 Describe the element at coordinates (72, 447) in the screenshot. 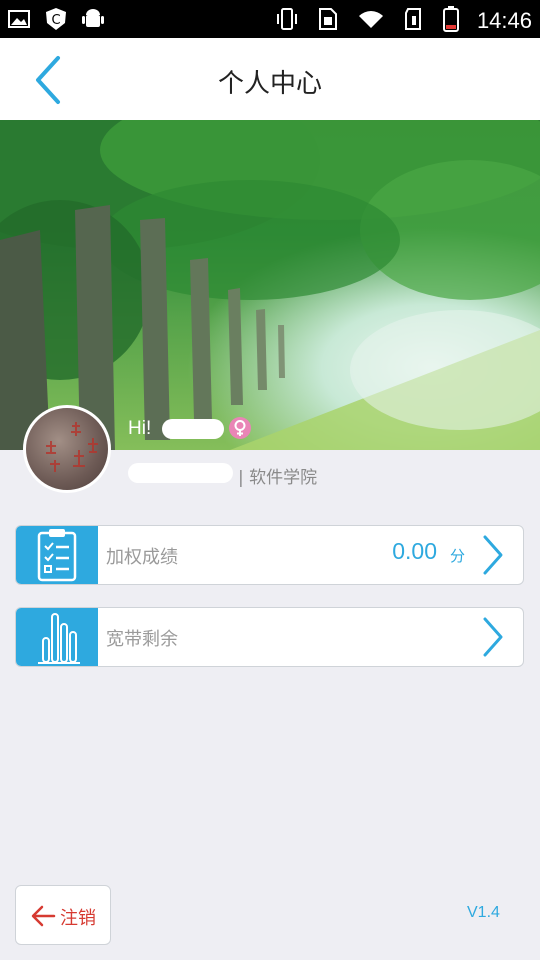

I see `seal-stamp-image` at that location.